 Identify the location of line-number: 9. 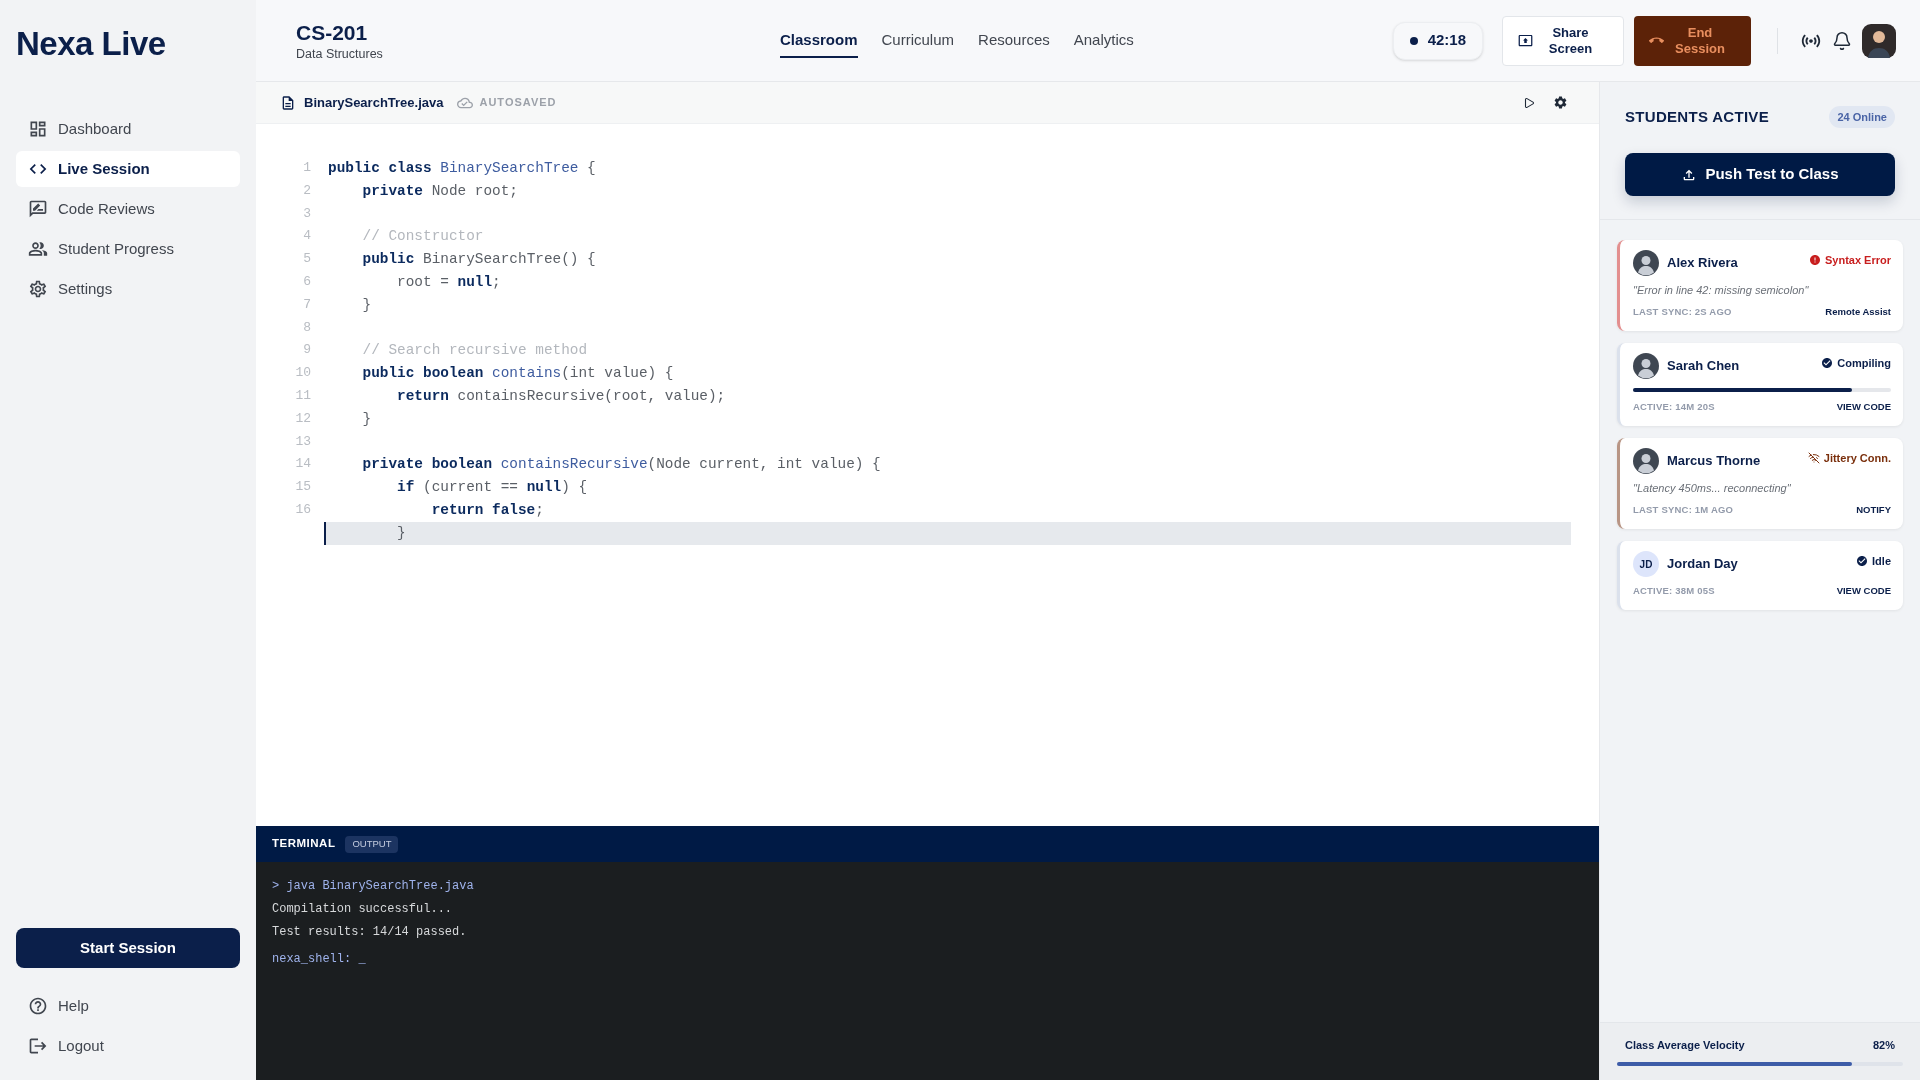
(306, 350).